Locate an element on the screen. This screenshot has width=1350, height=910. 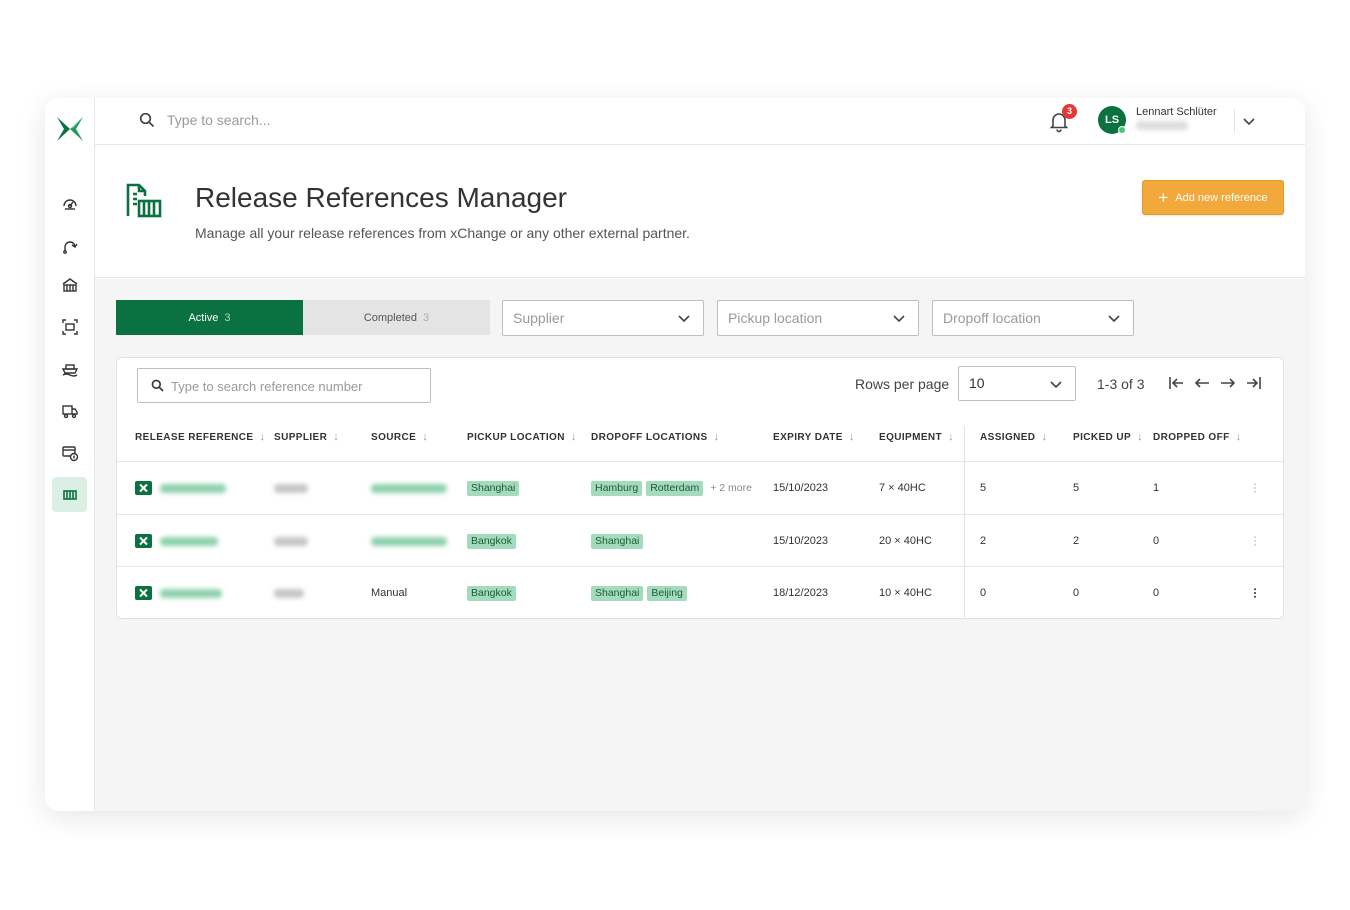
column-label: SUPPLIER is located at coordinates (301, 437).